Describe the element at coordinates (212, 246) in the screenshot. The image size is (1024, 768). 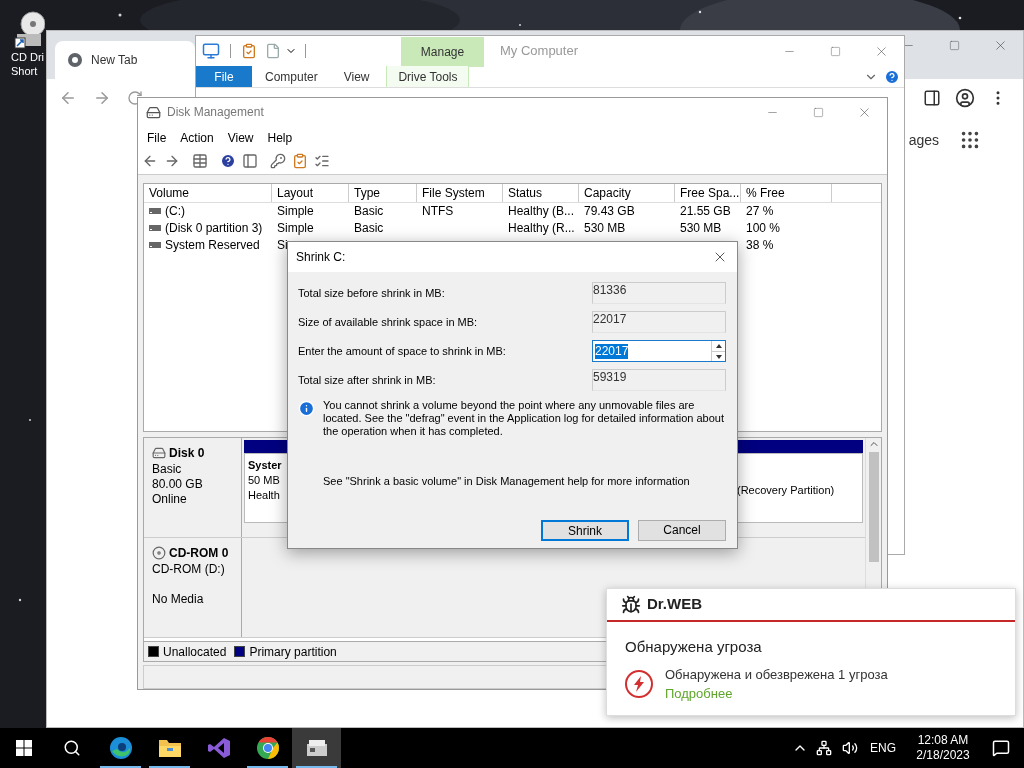
I see `table-cell-text: System Reserved` at that location.